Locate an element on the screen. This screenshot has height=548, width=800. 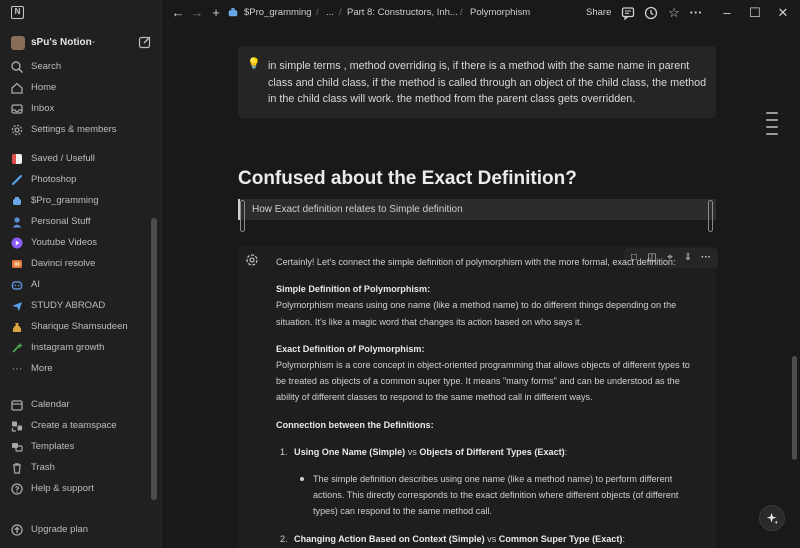
sidebar-item-programming: $Pro_gramming is located at coordinates (81, 201).